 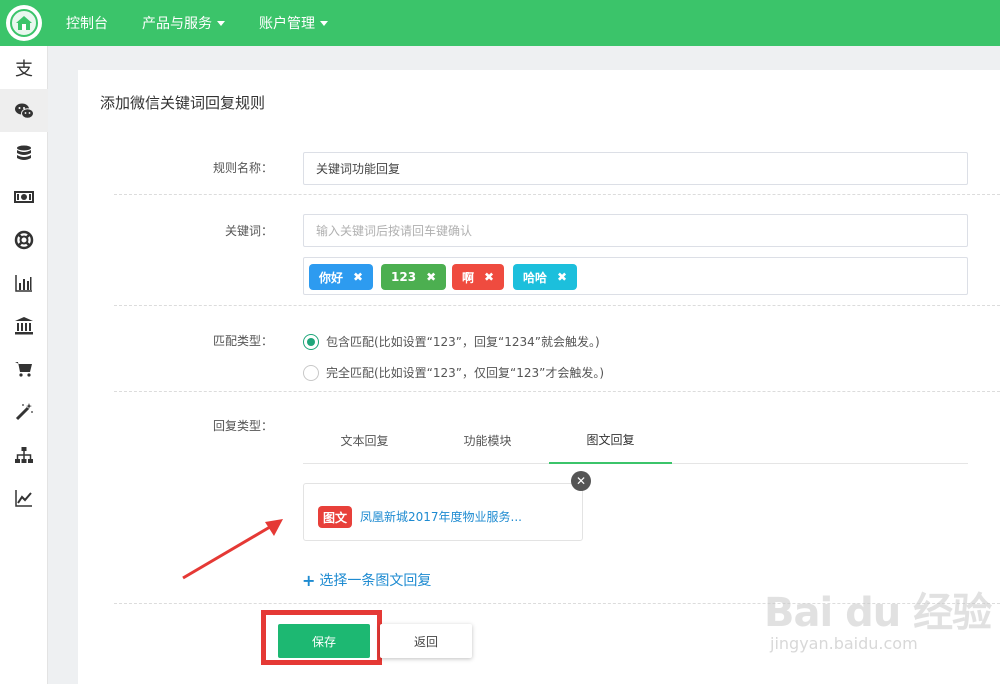 I want to click on sidebar-item-cart, so click(x=24, y=368).